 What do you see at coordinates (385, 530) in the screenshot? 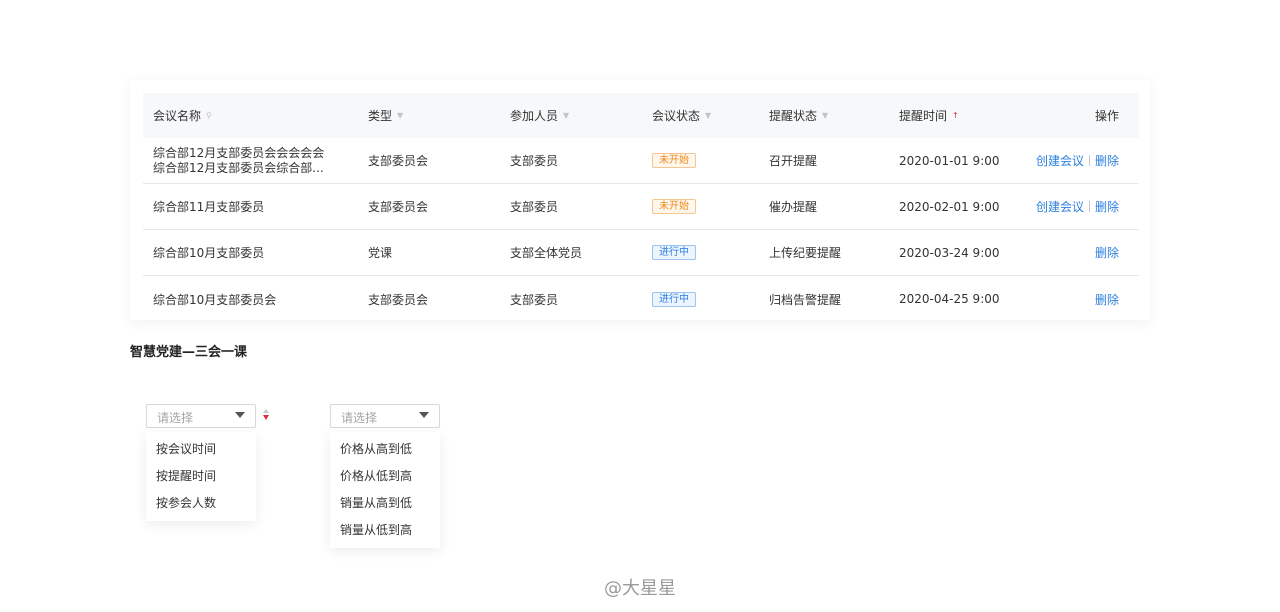
I see `menu-item: 销量从低到高` at bounding box center [385, 530].